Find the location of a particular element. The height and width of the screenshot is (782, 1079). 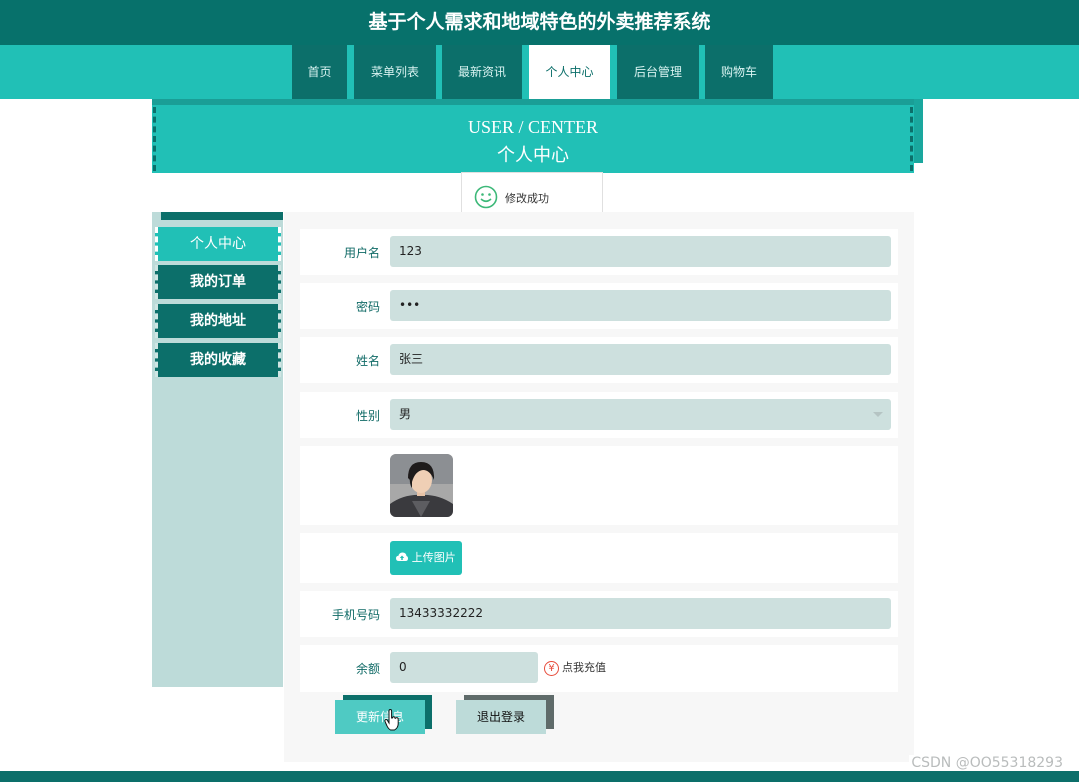

phone-input: 13433332222 is located at coordinates (640, 613).